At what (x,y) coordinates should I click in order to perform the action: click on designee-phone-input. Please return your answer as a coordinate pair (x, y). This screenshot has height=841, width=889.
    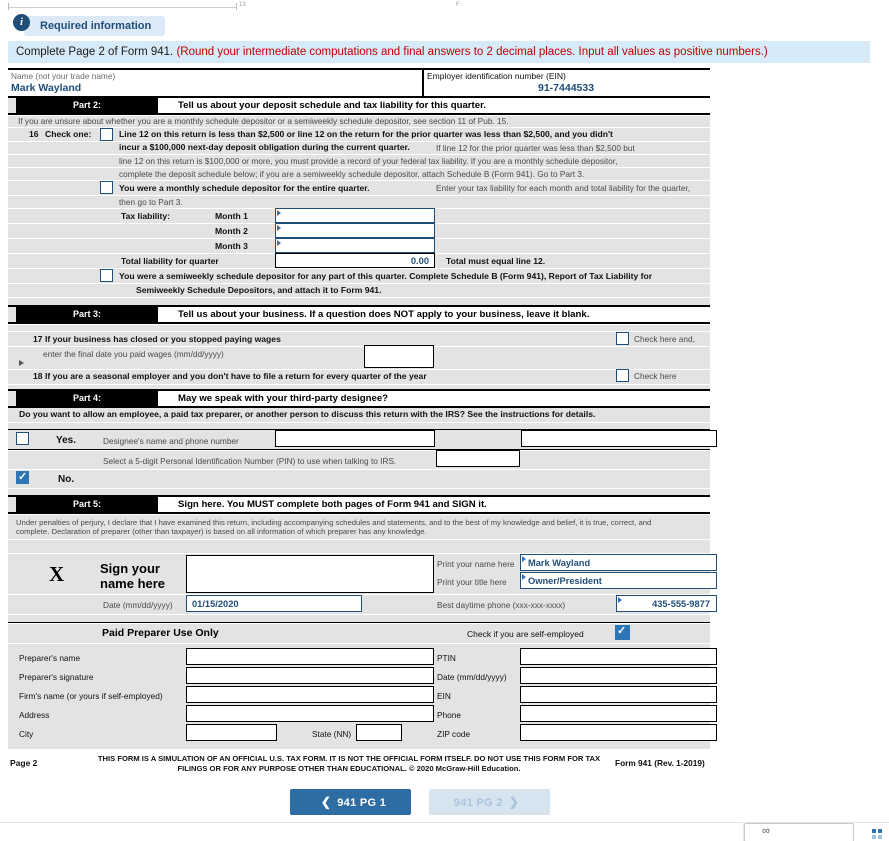
    Looking at the image, I should click on (619, 438).